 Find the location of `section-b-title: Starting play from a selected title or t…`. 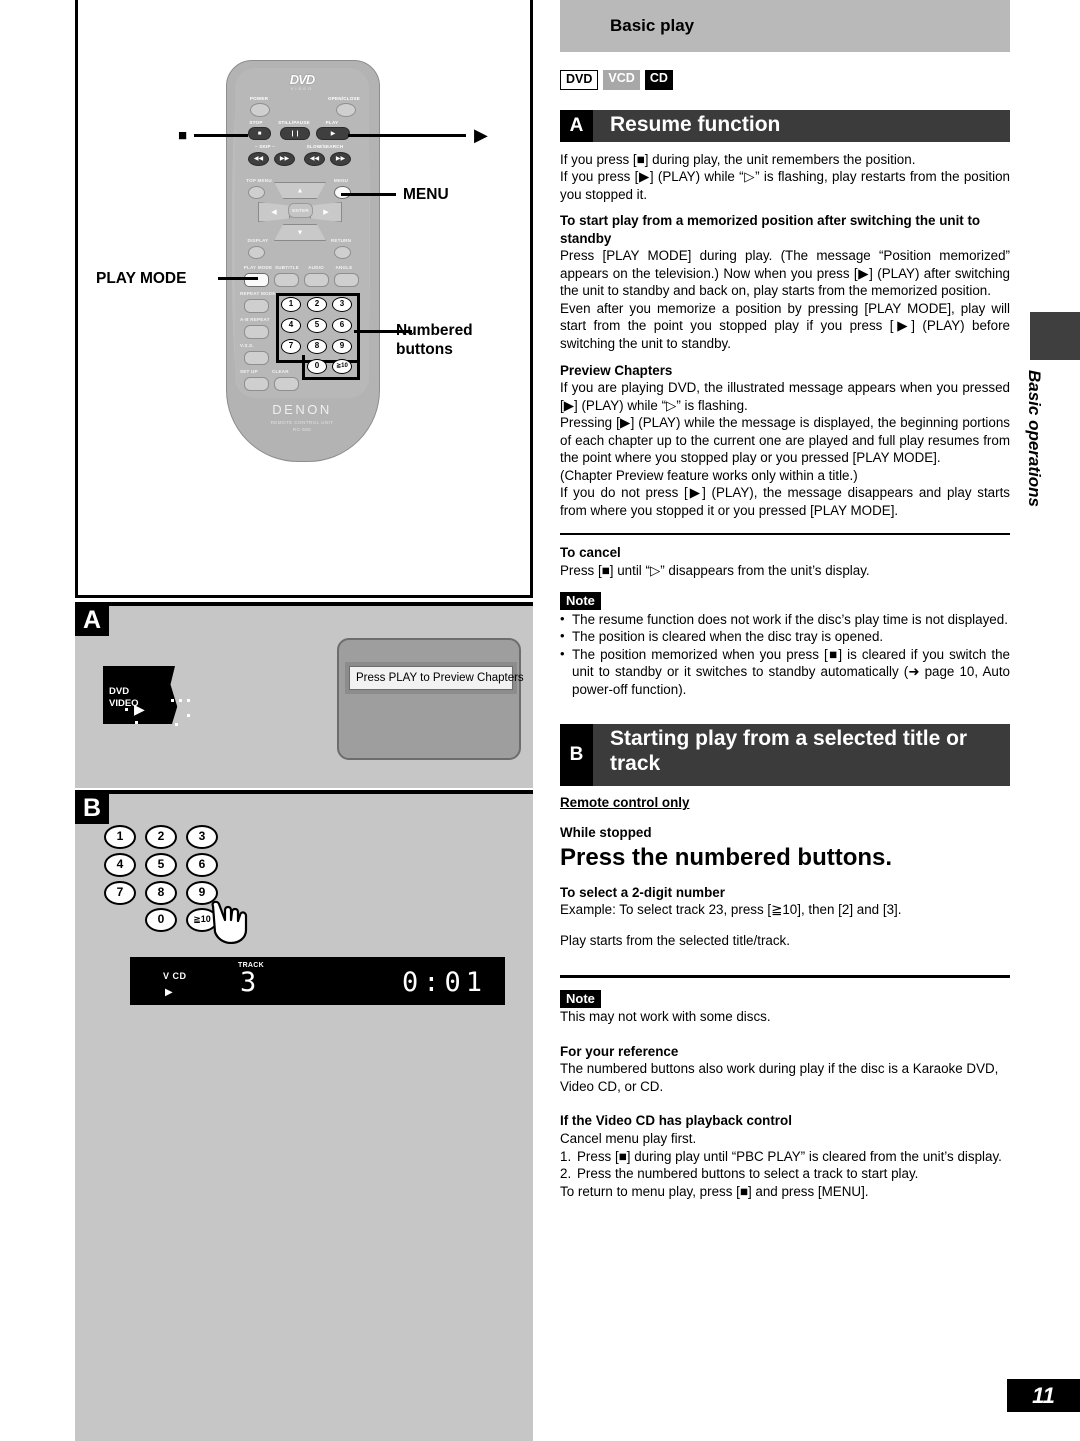

section-b-title: Starting play from a selected title or t… is located at coordinates (789, 751).